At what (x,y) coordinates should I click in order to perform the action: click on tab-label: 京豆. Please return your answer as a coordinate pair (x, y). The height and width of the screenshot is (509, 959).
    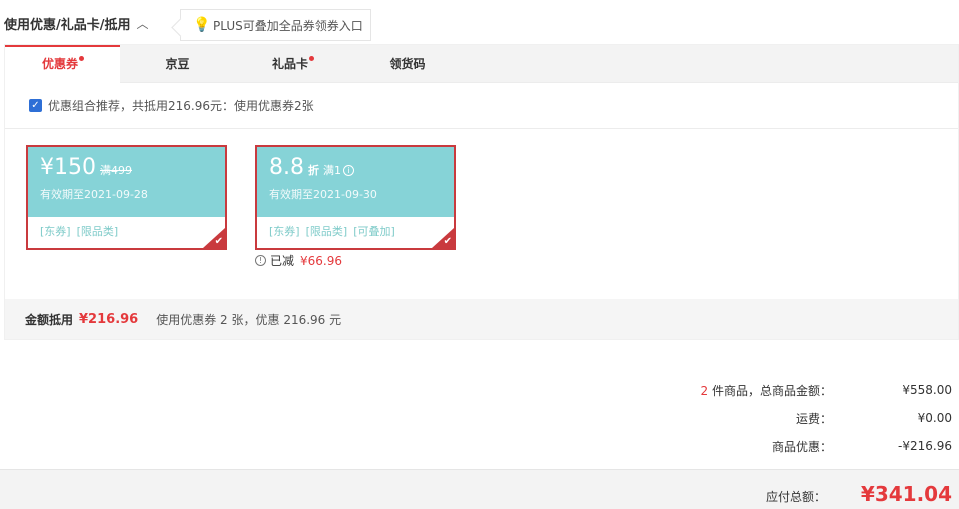
    Looking at the image, I should click on (177, 64).